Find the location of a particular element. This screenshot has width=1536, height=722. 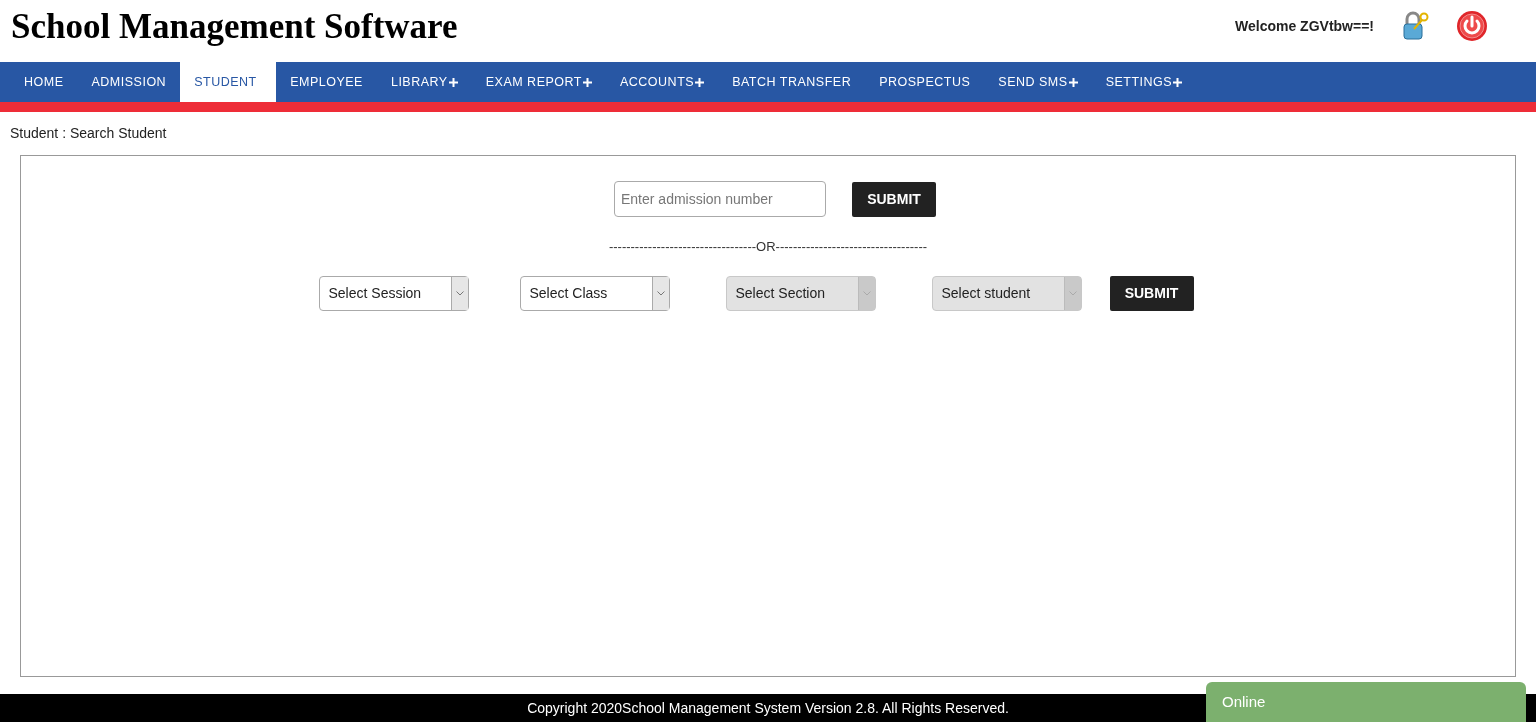

nav-tab: BATCH TRANSFER is located at coordinates (792, 82).